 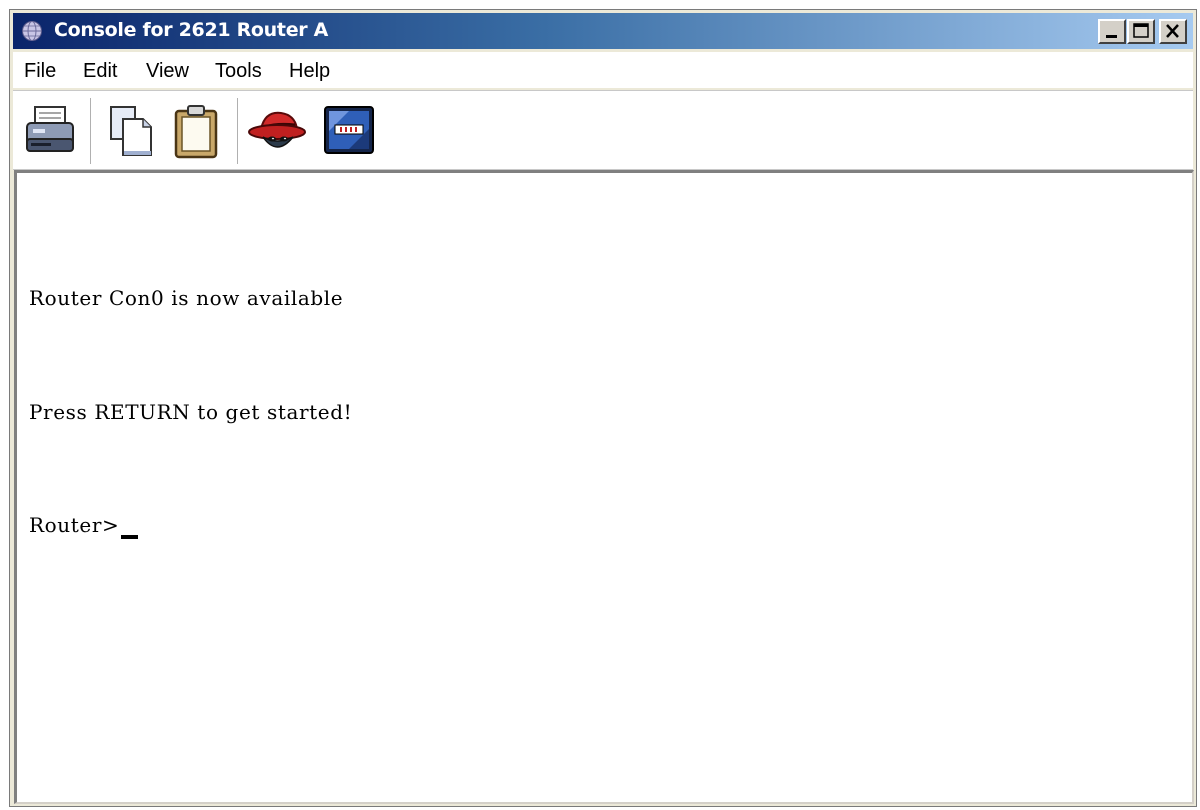 I want to click on copy-button, so click(x=131, y=131).